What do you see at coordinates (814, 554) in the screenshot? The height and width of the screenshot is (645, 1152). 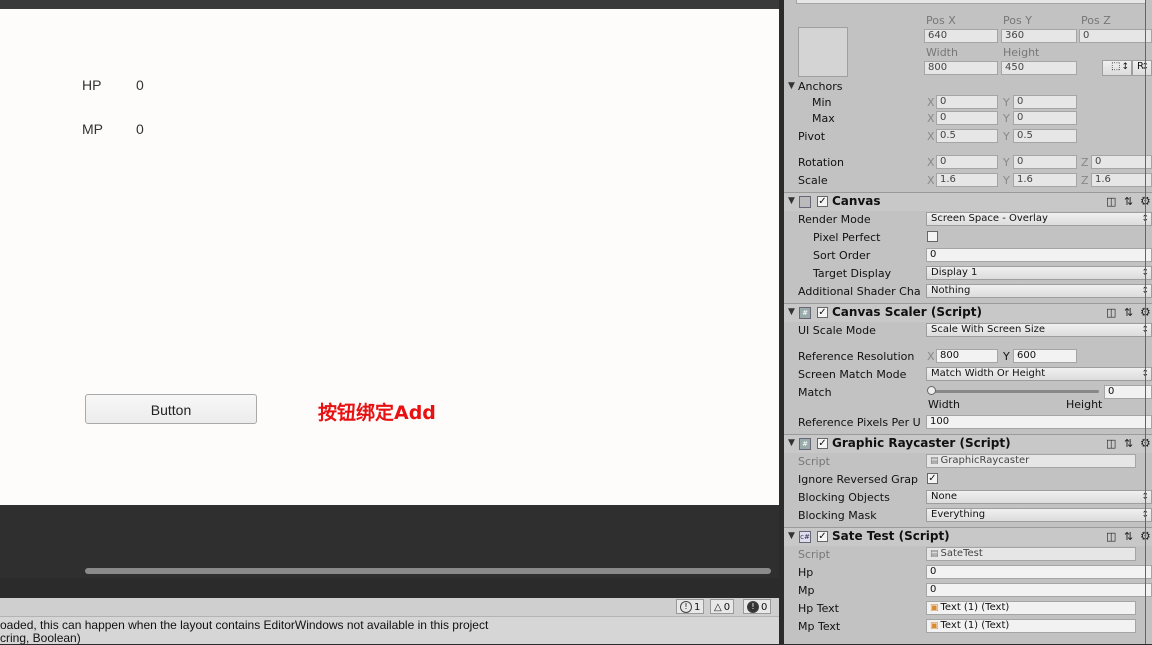 I see `sate-script-label: Script` at bounding box center [814, 554].